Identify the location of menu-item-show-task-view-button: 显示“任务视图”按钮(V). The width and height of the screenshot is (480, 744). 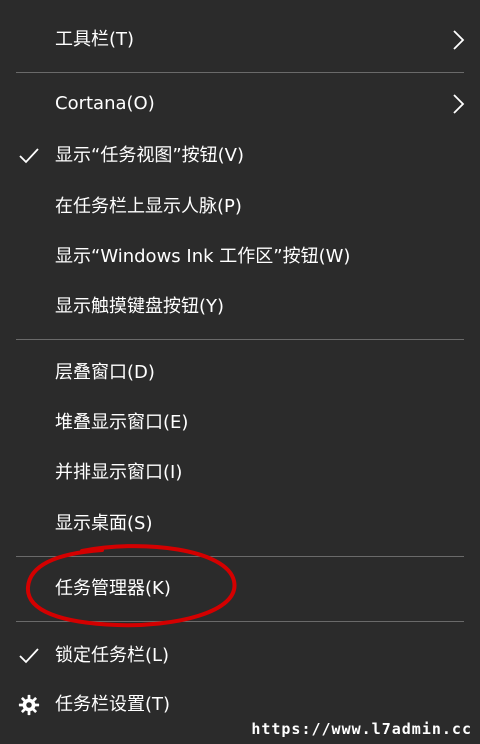
(240, 156).